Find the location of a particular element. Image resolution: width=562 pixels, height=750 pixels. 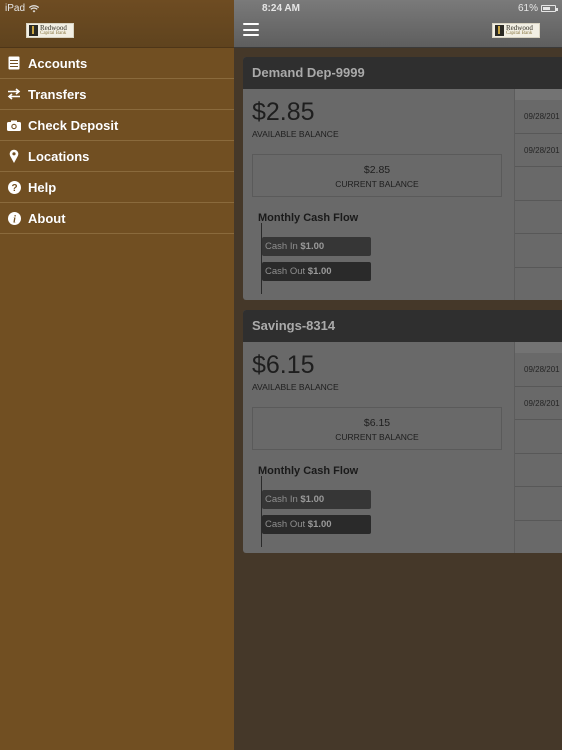

current-balance-box: $6.15 CURRENT BALANCE is located at coordinates (377, 428).